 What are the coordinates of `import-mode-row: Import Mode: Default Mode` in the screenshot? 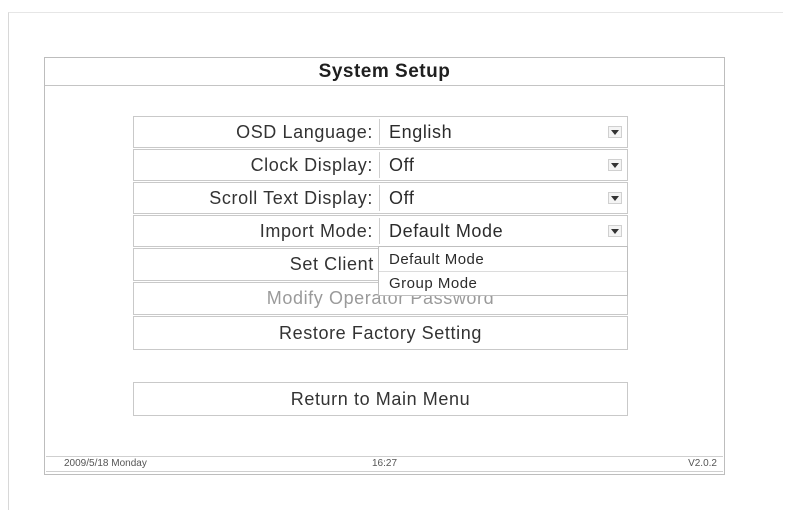 It's located at (380, 231).